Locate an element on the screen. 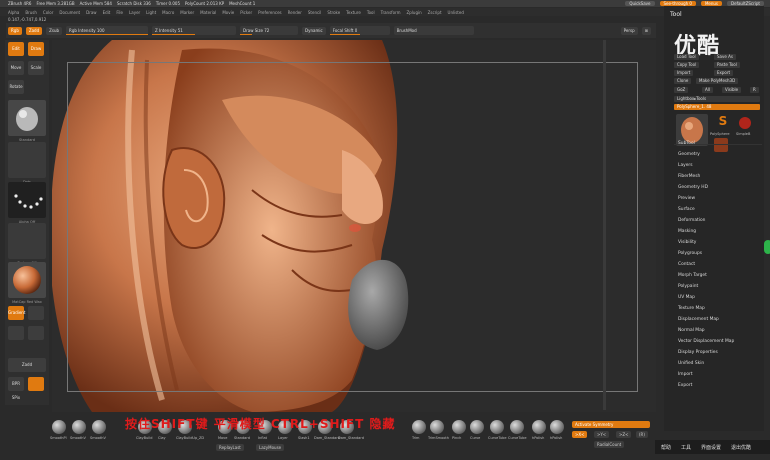 This screenshot has width=770, height=460. rotate-button: Rotate is located at coordinates (16, 87).